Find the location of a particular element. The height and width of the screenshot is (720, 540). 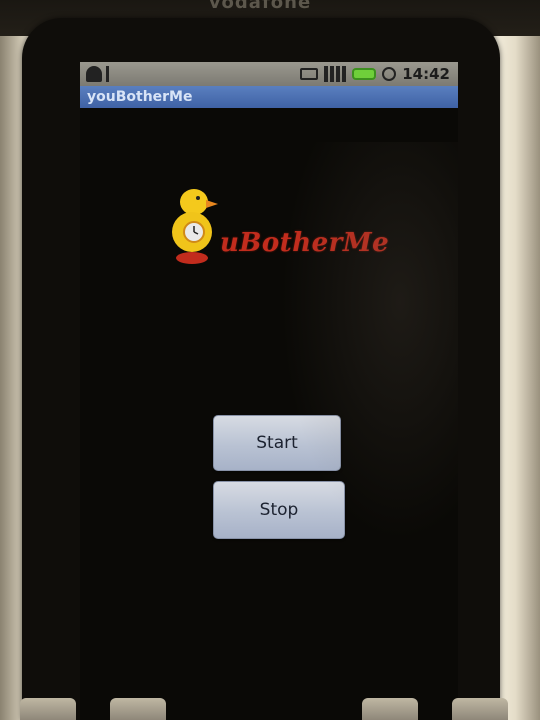

app-title: youBotherMe is located at coordinates (140, 97).